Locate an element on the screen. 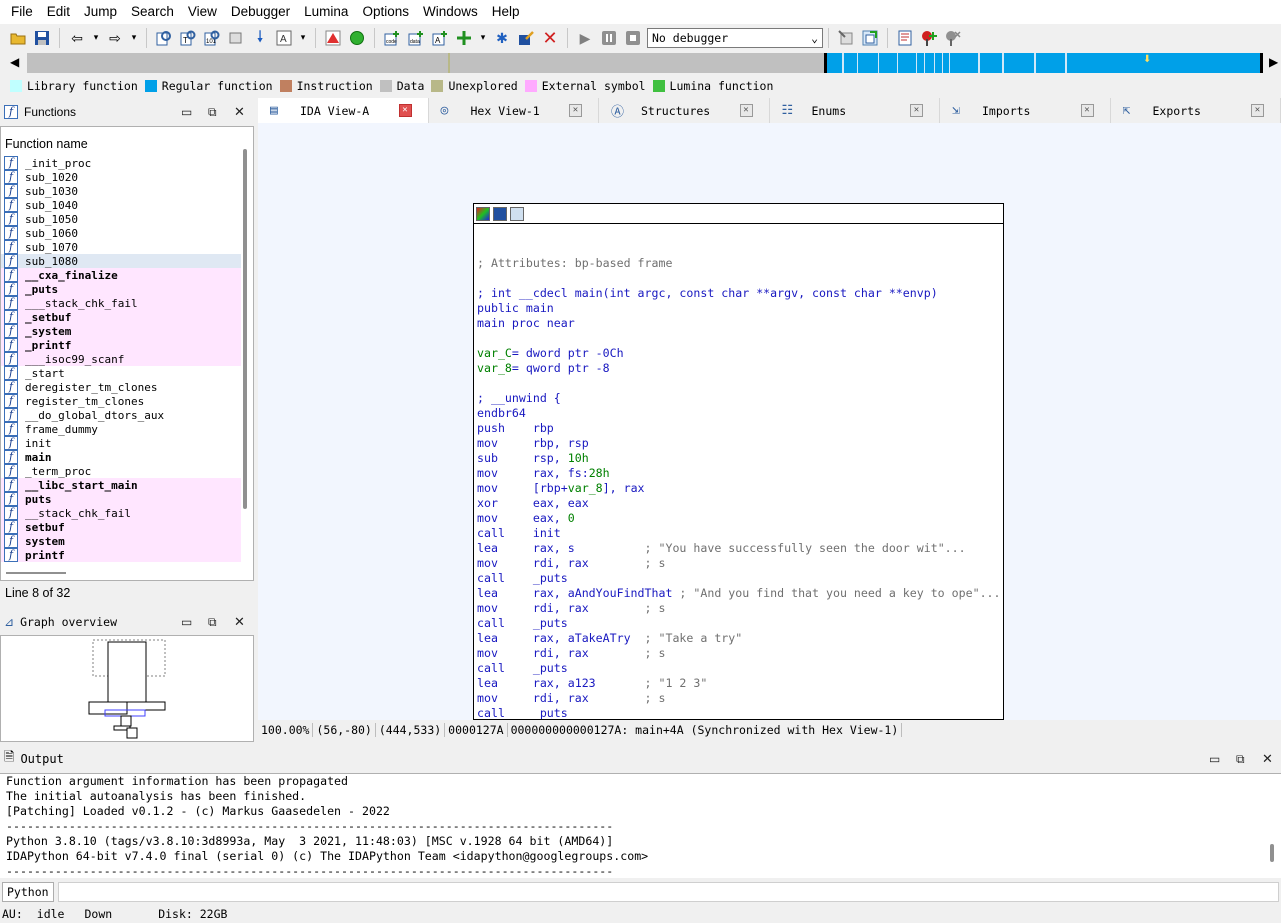 The height and width of the screenshot is (923, 1281). menu-item-jump: Jump is located at coordinates (100, 12).